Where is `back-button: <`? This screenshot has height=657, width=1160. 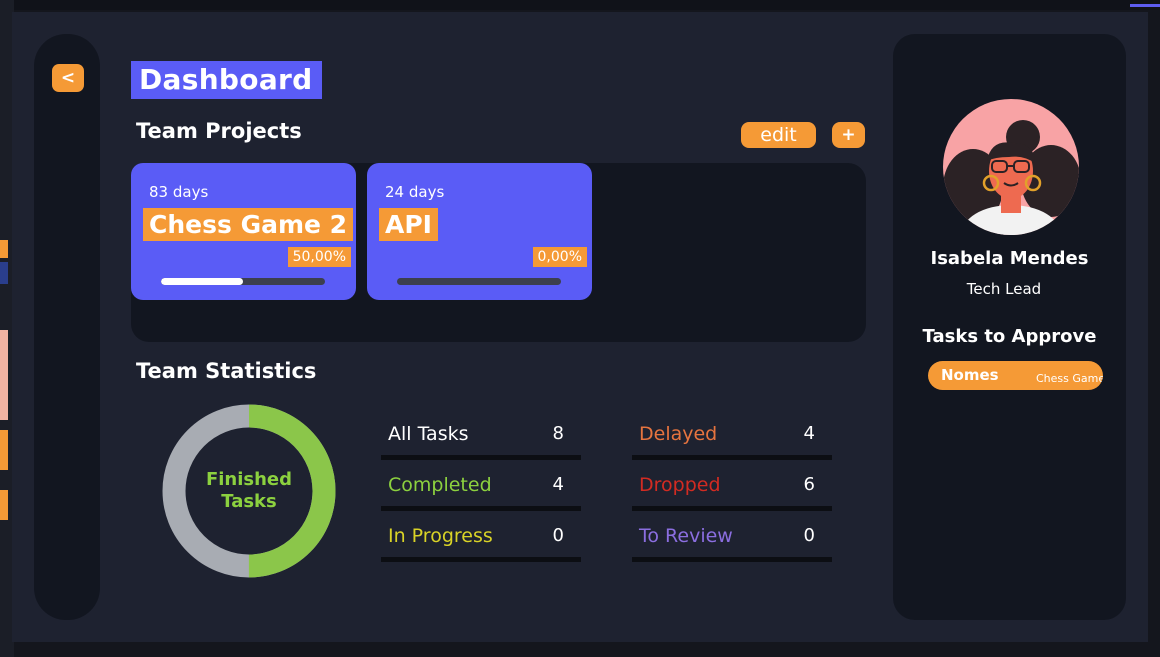 back-button: < is located at coordinates (68, 78).